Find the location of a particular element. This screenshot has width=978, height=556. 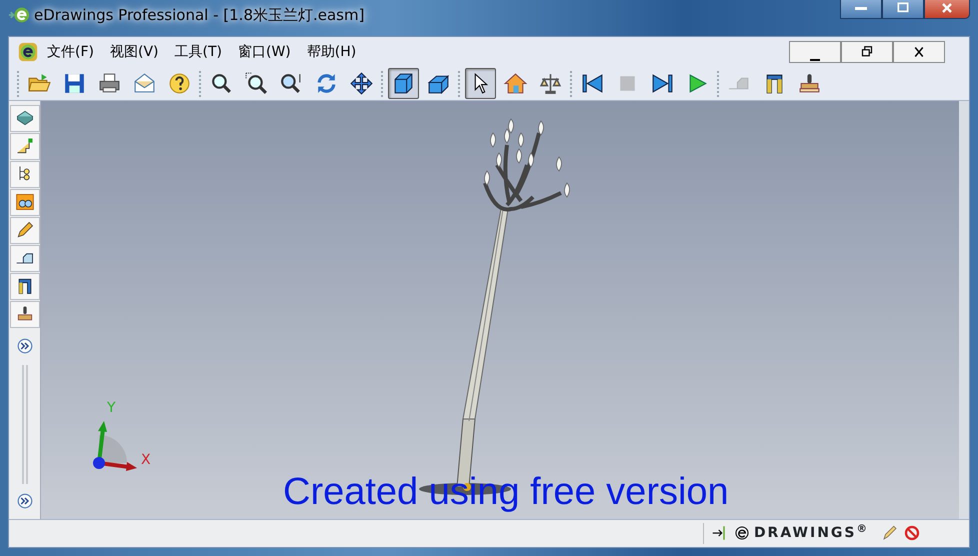

no-sign-icon is located at coordinates (912, 533).